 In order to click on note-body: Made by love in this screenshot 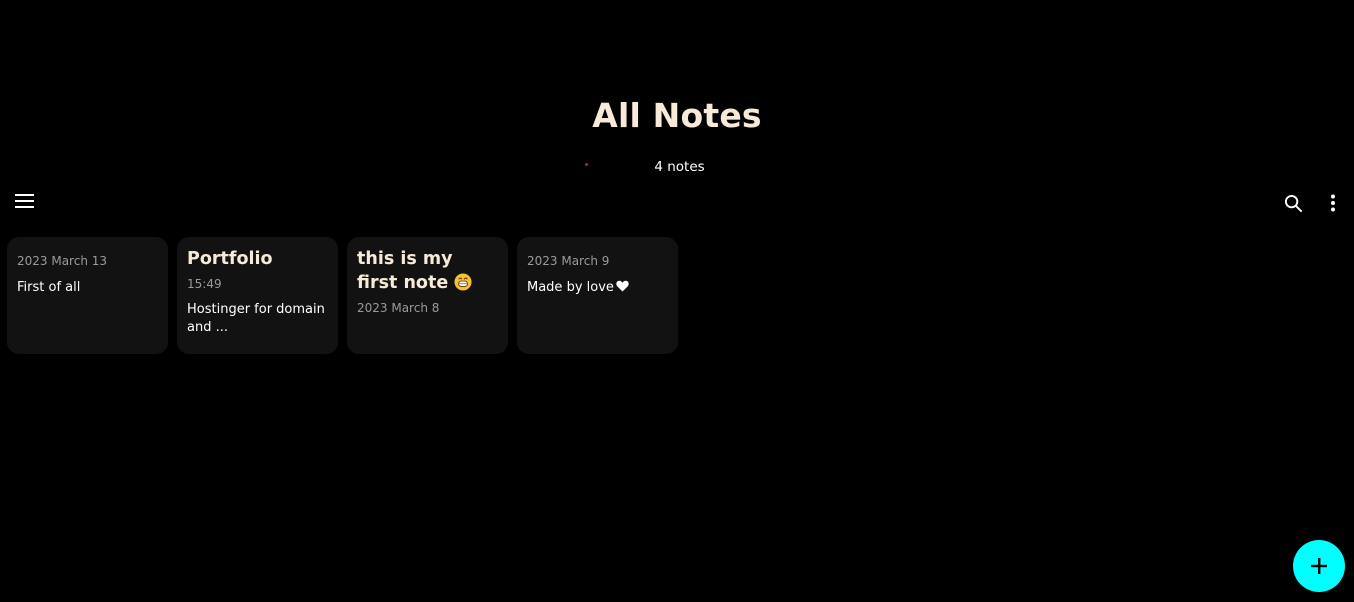, I will do `click(570, 287)`.